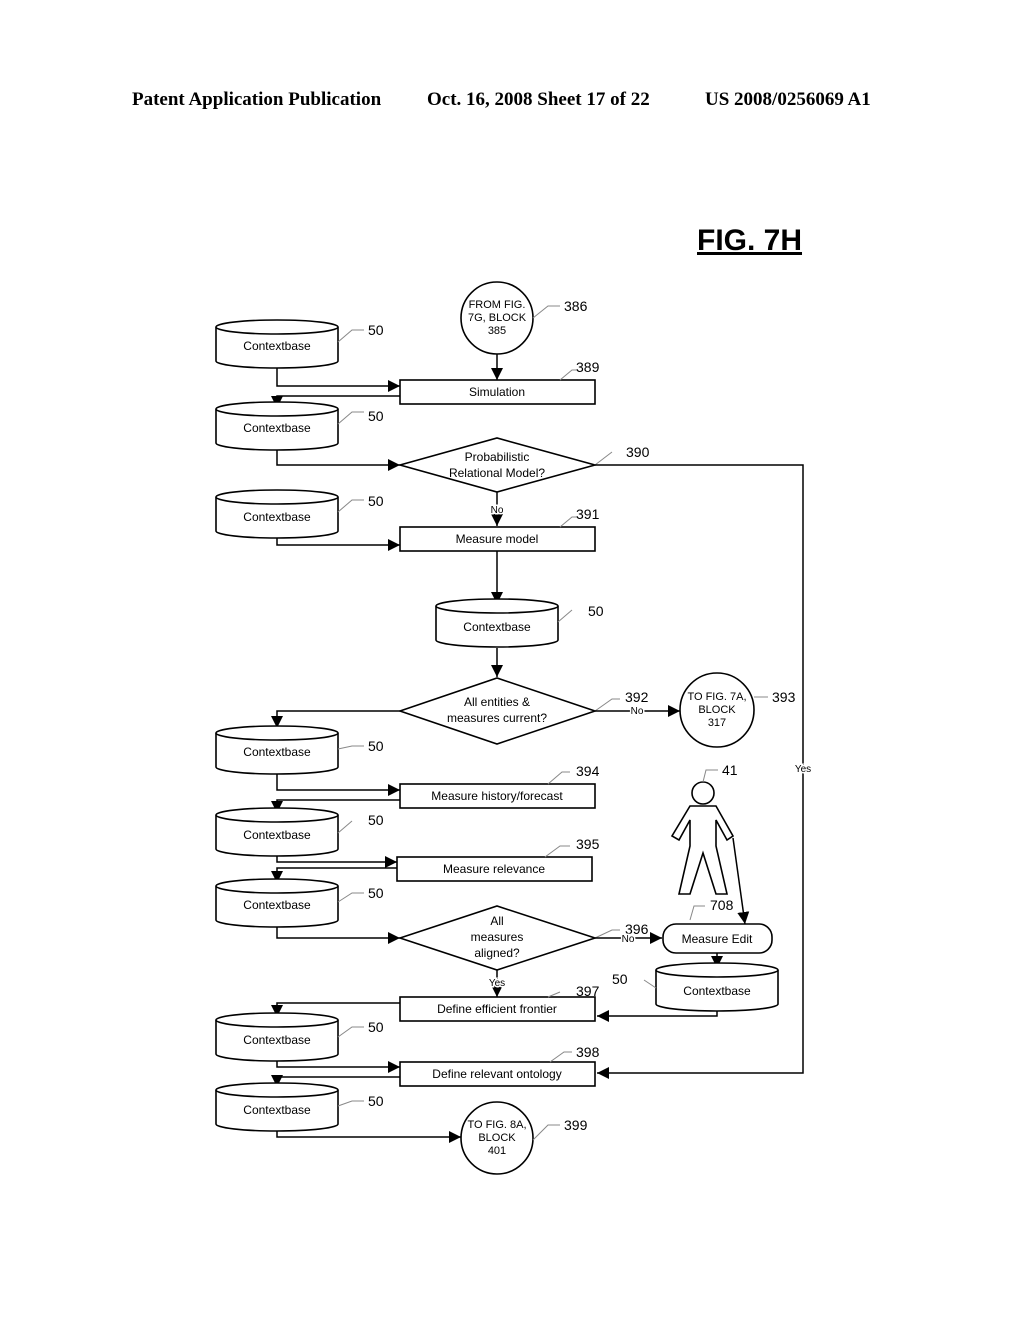 Image resolution: width=1024 pixels, height=1320 pixels. What do you see at coordinates (497, 1151) in the screenshot?
I see `svg-text: 401` at bounding box center [497, 1151].